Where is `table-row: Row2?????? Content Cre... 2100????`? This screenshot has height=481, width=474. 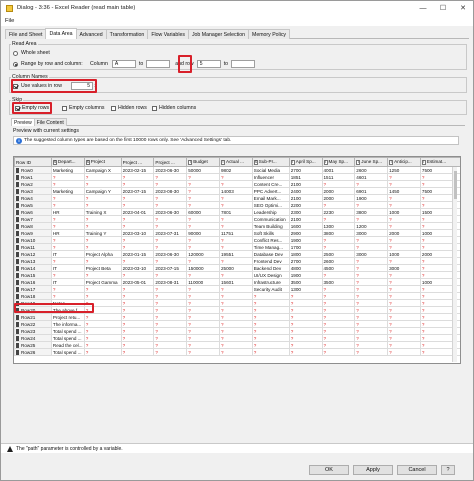
table-row: Row2?????? Content Cre... 2100???? is located at coordinates (237, 184).